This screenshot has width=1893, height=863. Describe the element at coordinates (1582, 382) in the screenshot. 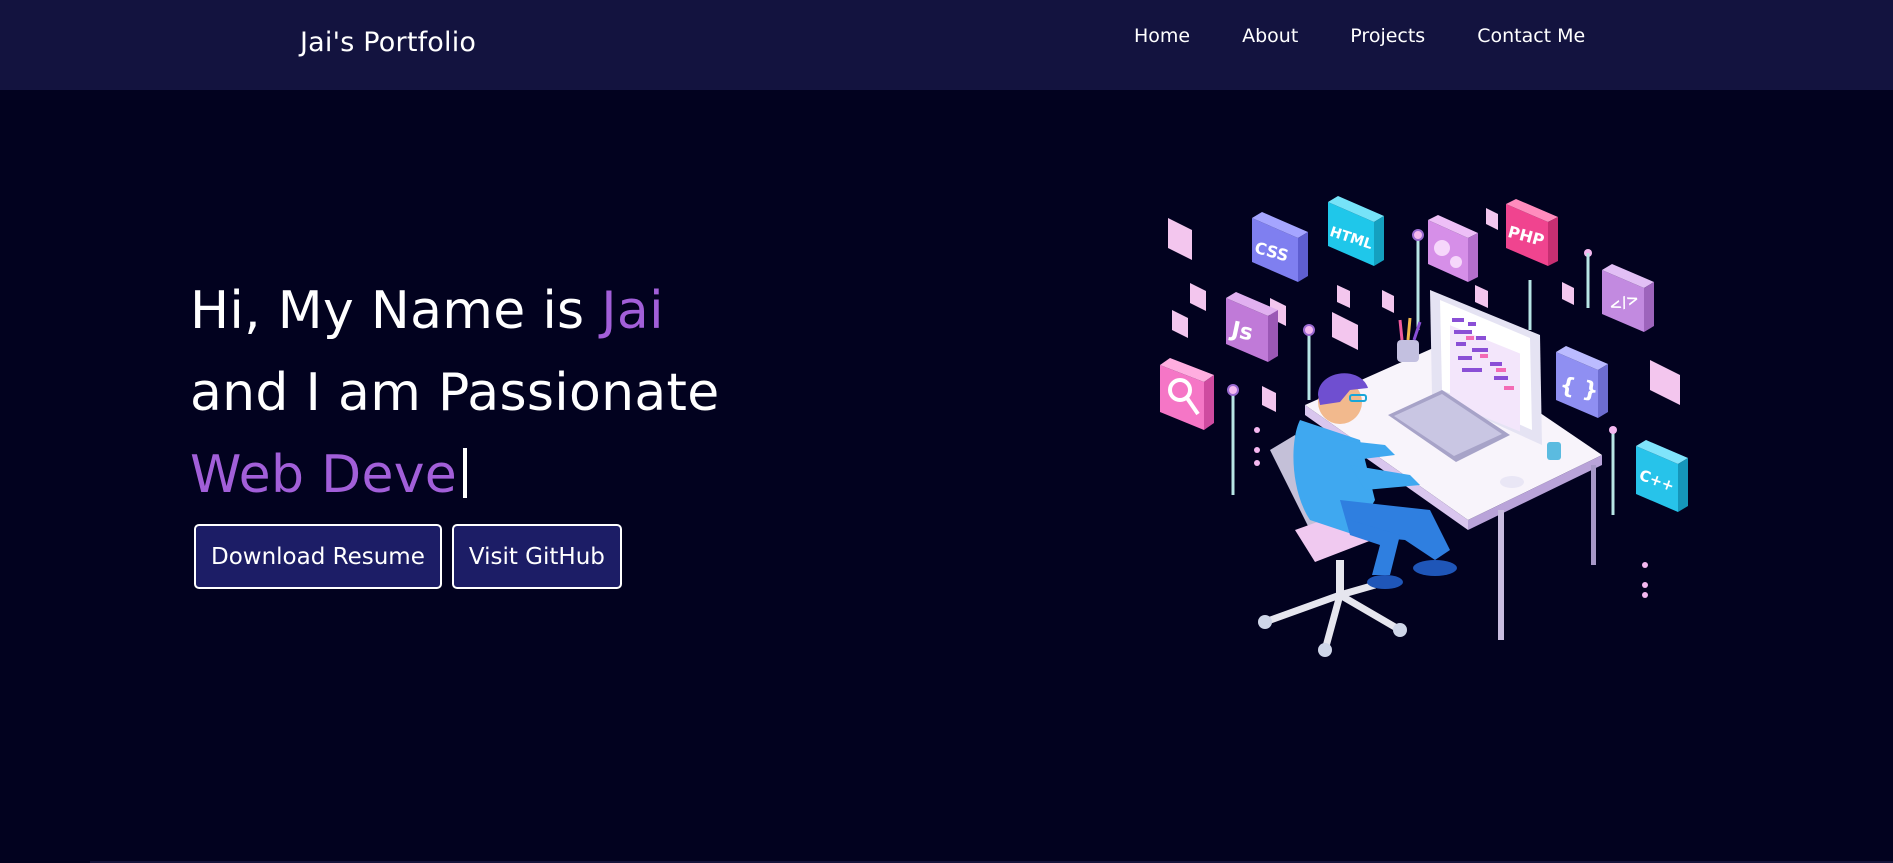

I see `braces-icon: { }` at that location.